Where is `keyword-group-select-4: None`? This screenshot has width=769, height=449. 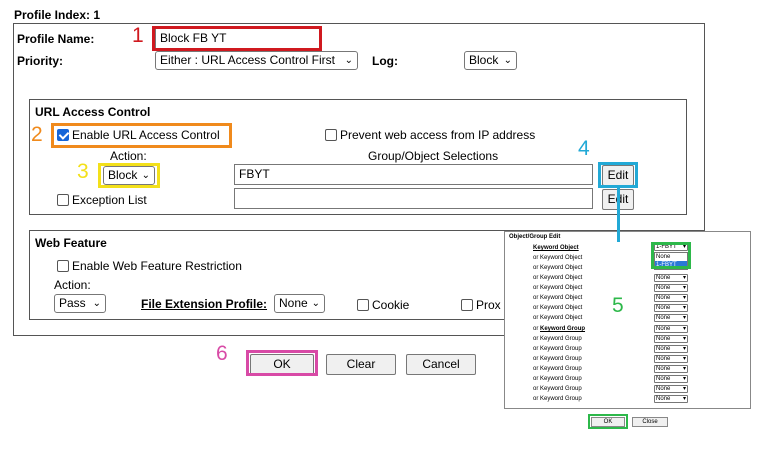
keyword-group-select-4: None is located at coordinates (671, 359).